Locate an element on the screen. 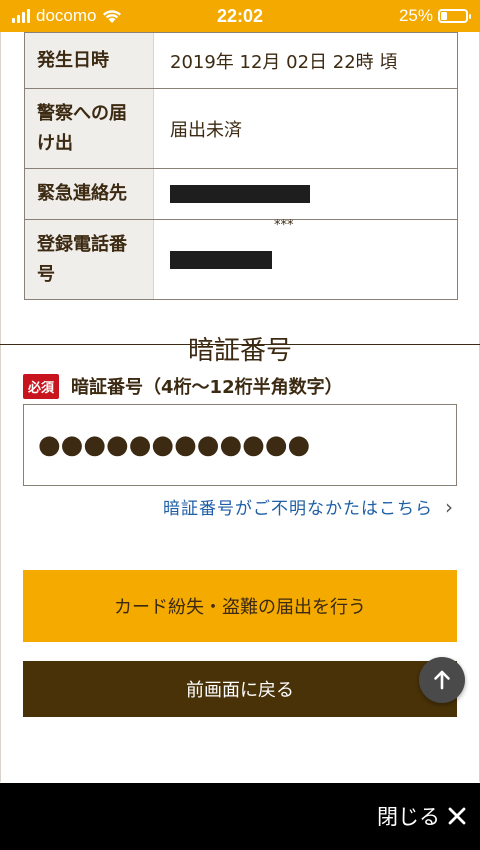  masked-stars: *** is located at coordinates (284, 225).